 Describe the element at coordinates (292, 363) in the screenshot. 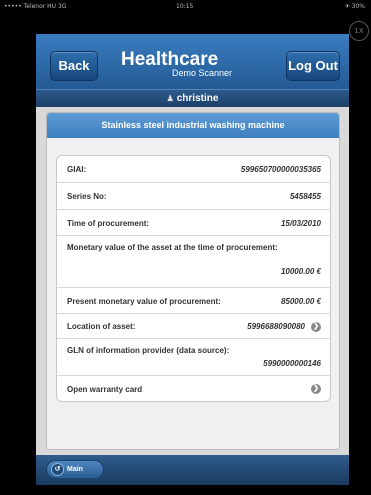

I see `gln-value: 5990000000146` at that location.